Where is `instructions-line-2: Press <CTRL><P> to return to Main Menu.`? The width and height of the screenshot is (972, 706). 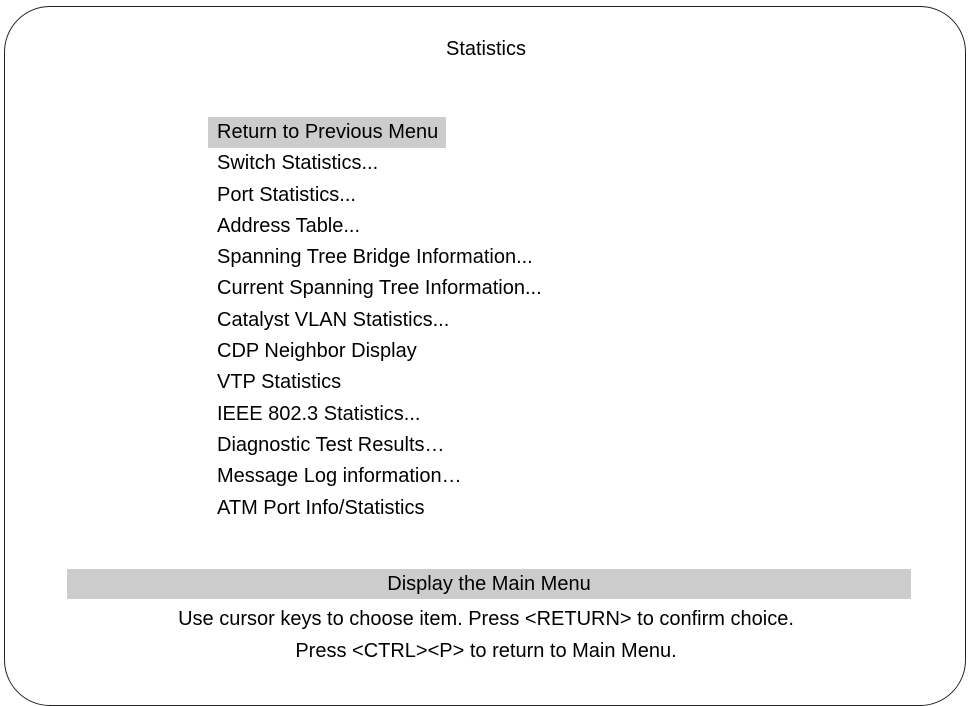 instructions-line-2: Press <CTRL><P> to return to Main Menu. is located at coordinates (486, 651).